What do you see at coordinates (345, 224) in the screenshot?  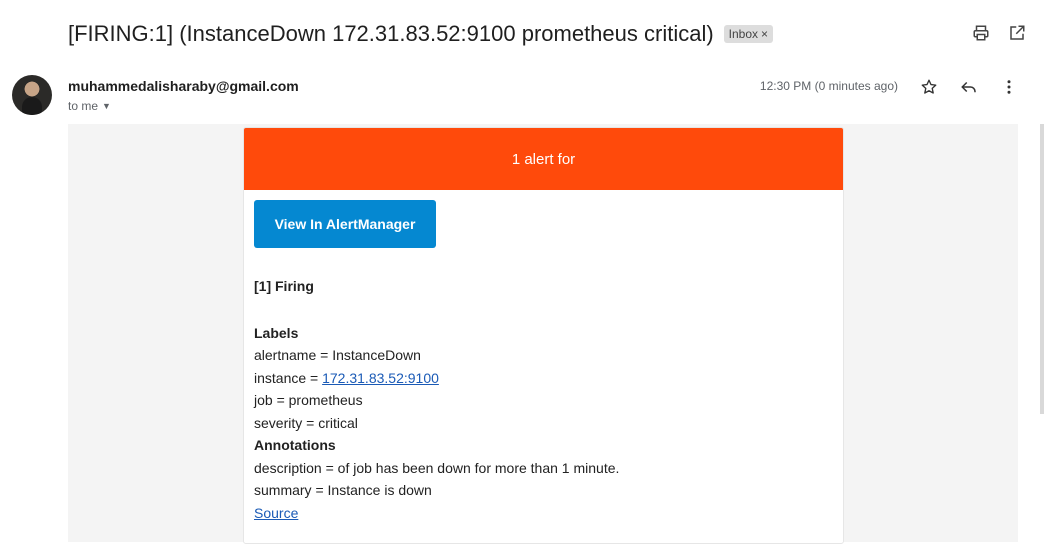 I see `view-in-alertmanager-button: View In AlertManager` at bounding box center [345, 224].